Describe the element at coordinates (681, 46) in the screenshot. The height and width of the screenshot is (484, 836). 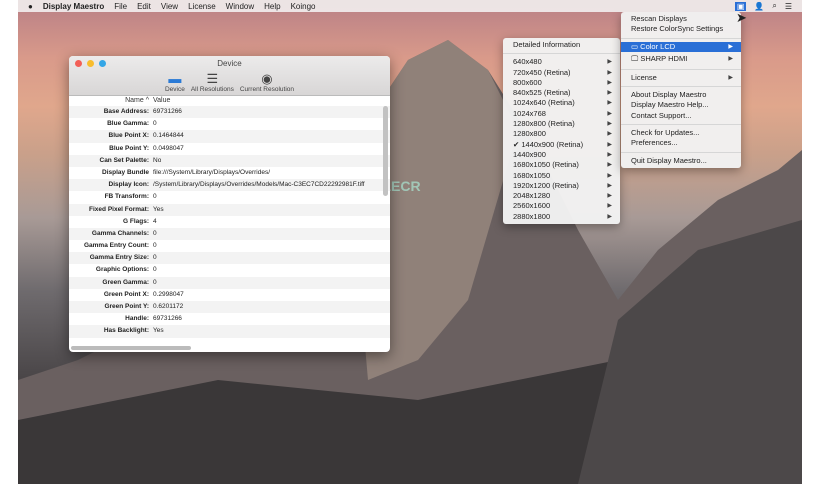
I see `menu-item-color-lcd: ▭ Color LCD ▶` at that location.